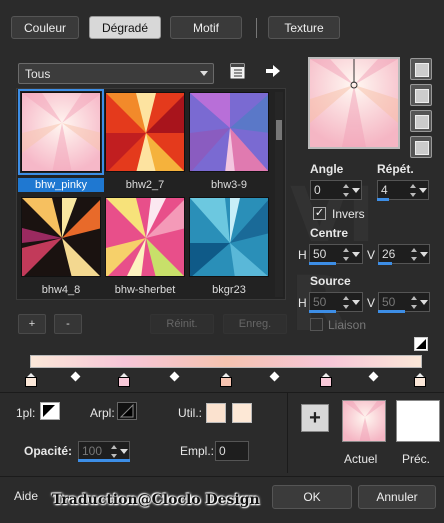  I want to click on center-h-input: 50, so click(336, 254).